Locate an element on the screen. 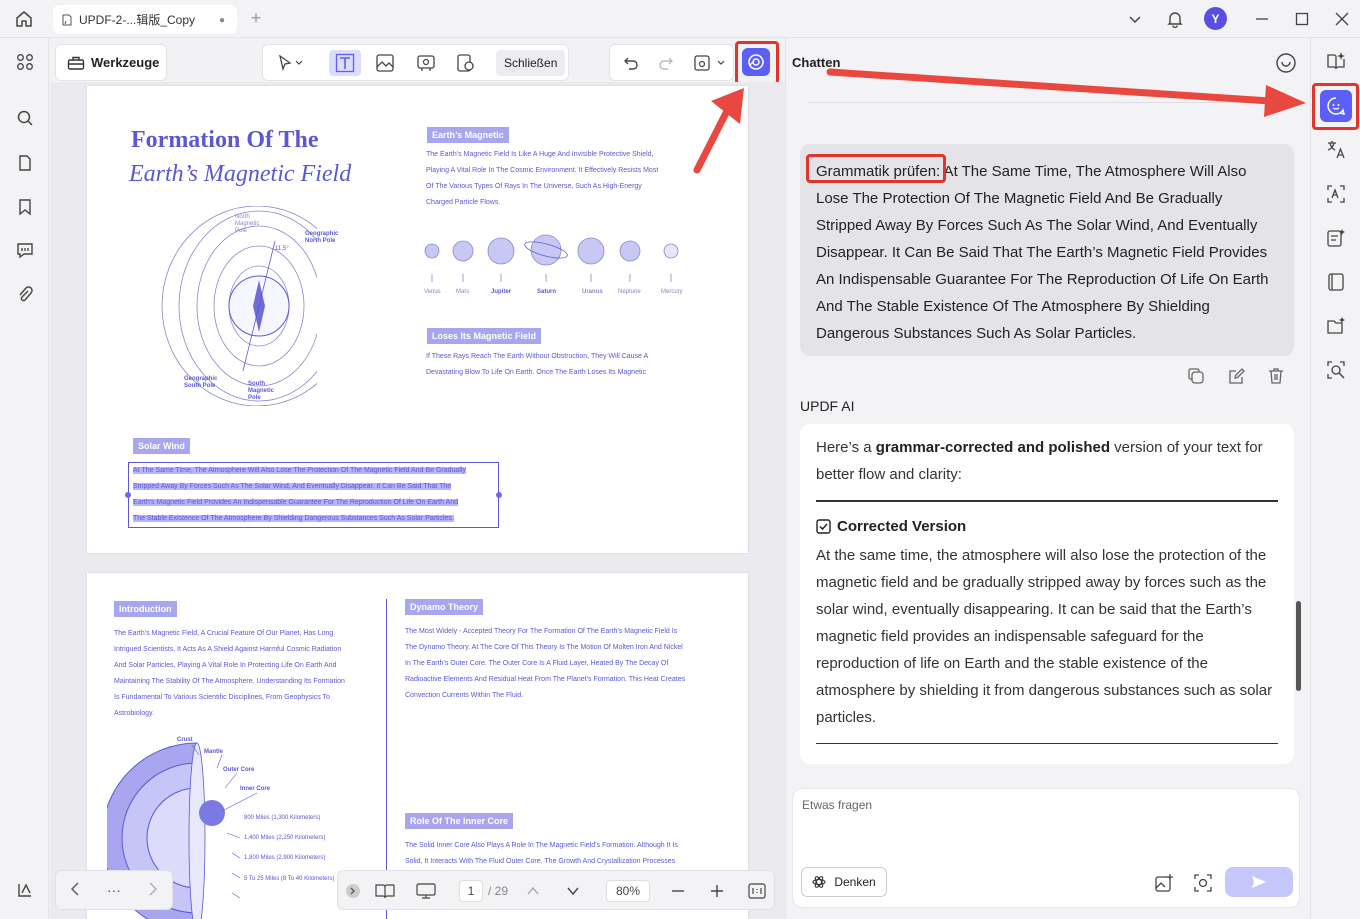  bell-icon is located at coordinates (1175, 19).